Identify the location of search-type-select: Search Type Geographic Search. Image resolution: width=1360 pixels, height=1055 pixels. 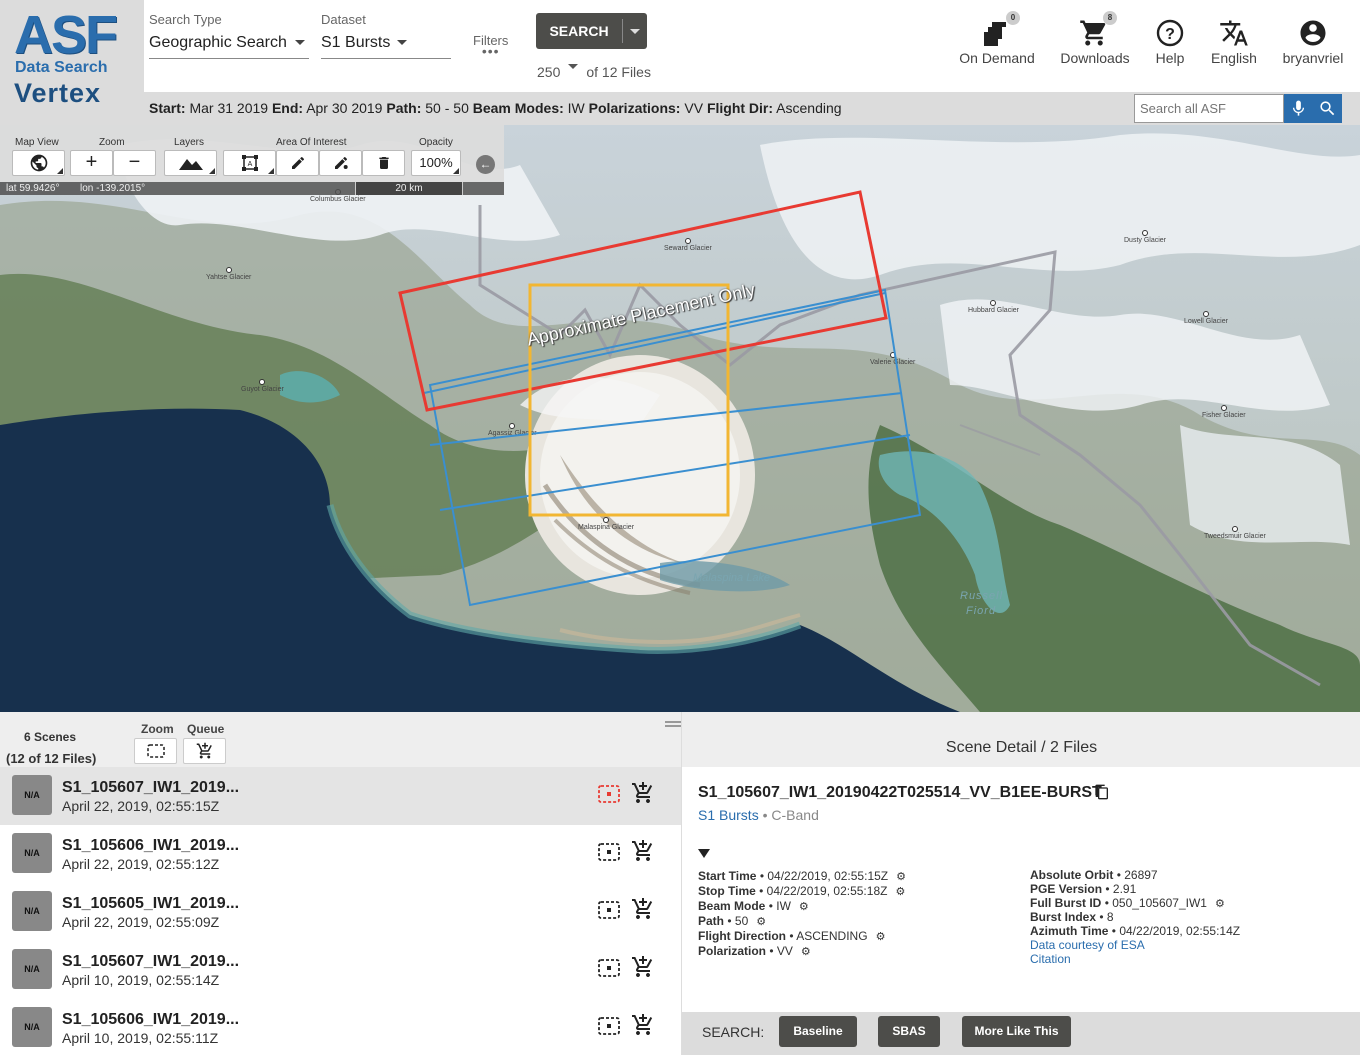
(229, 35).